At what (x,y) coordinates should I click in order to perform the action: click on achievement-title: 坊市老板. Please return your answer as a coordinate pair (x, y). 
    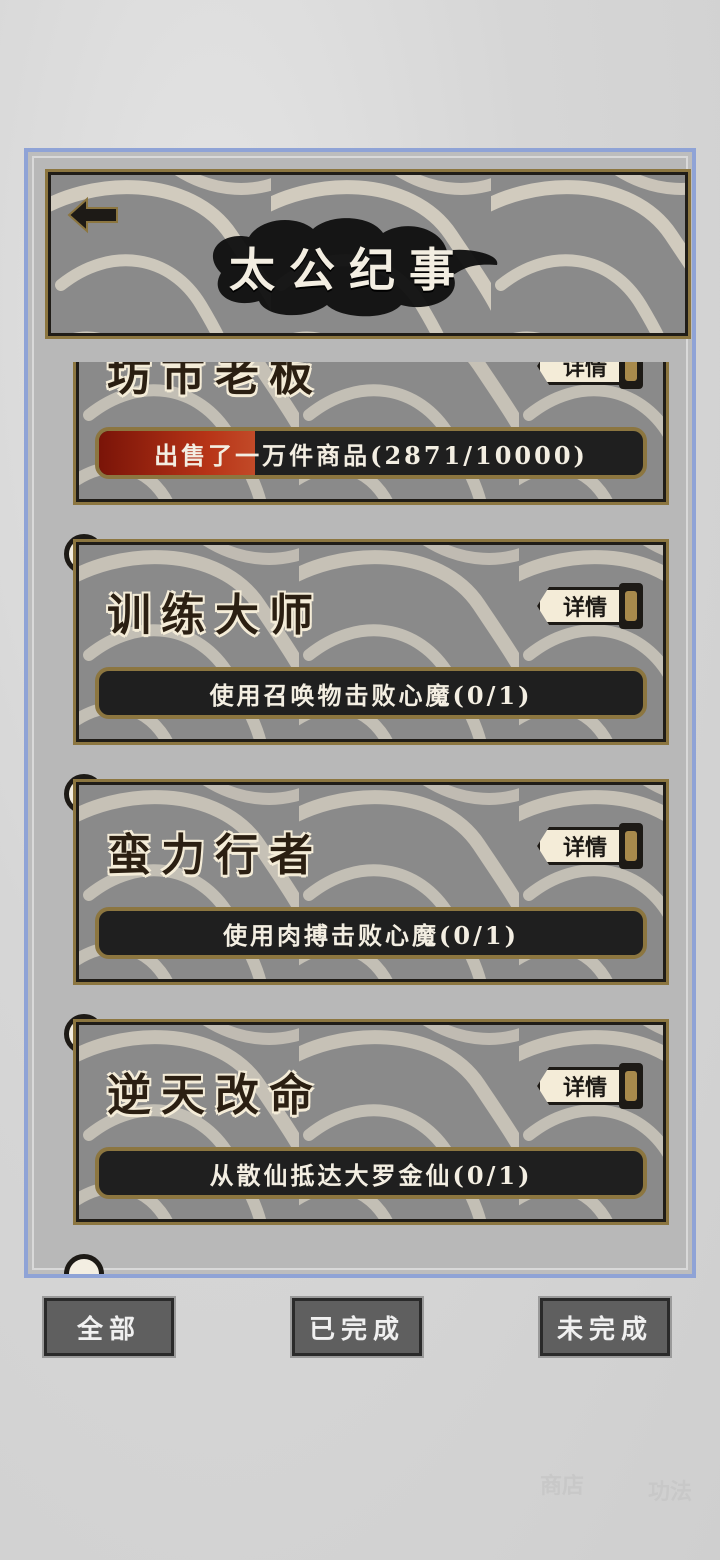
    Looking at the image, I should click on (215, 381).